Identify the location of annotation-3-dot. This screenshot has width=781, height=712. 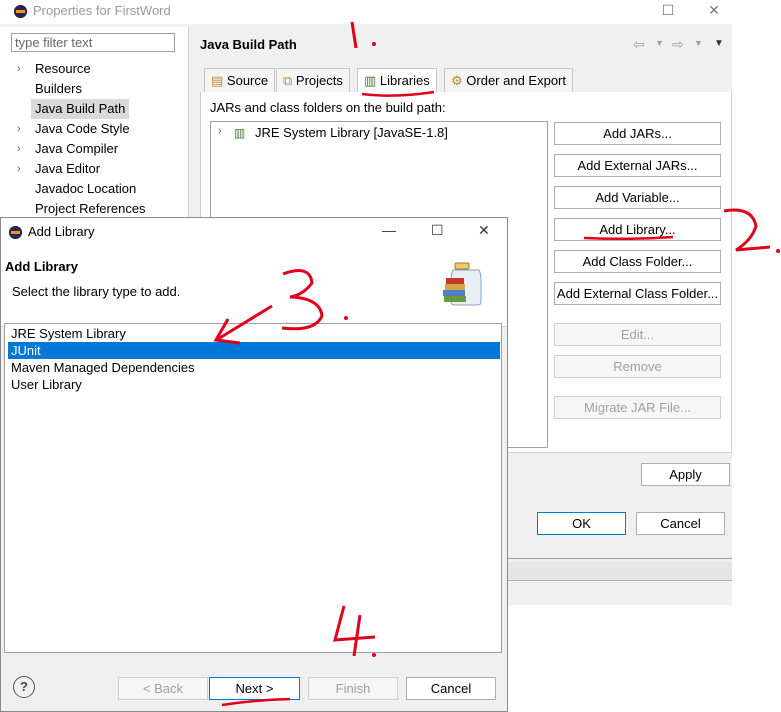
(346, 318).